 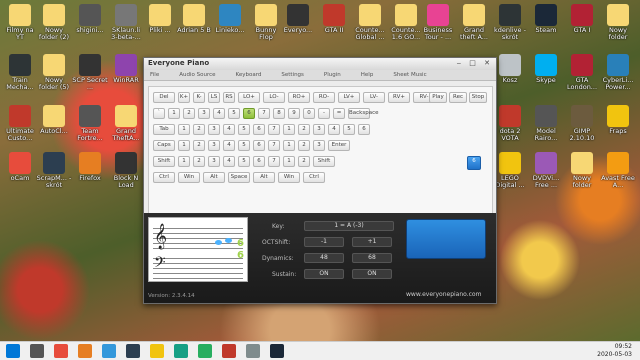 I want to click on window-controls: ‒ □ ✕, so click(x=475, y=63).